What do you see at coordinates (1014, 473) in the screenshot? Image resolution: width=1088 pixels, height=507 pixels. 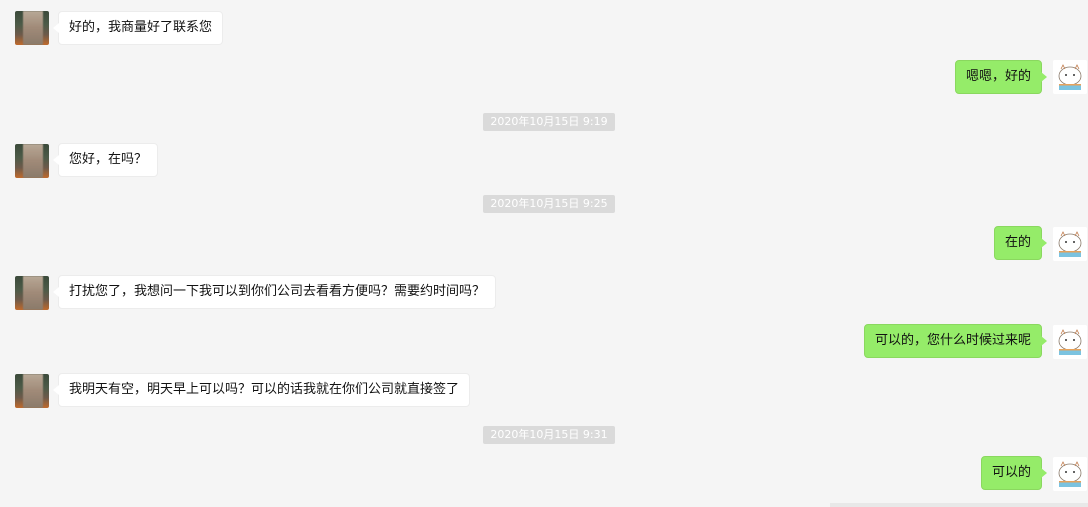 I see `outgoing-message: 可以的` at bounding box center [1014, 473].